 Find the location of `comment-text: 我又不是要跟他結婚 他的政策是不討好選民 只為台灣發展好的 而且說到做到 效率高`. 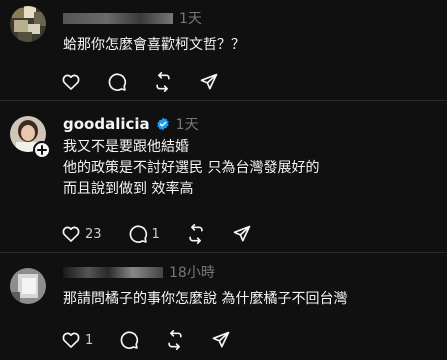

comment-text: 我又不是要跟他結婚 他的政策是不討好選民 只為台灣發展好的 而且說到做到 效率高 is located at coordinates (191, 168).